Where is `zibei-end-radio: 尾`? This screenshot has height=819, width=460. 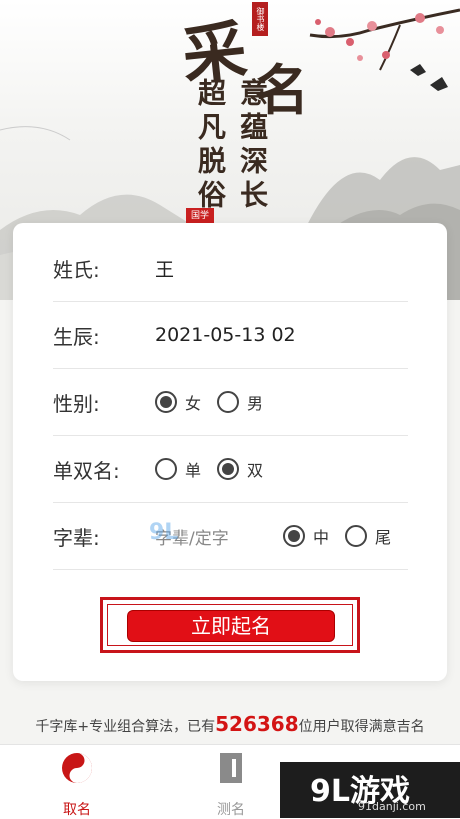
zibei-end-radio: 尾 is located at coordinates (368, 536).